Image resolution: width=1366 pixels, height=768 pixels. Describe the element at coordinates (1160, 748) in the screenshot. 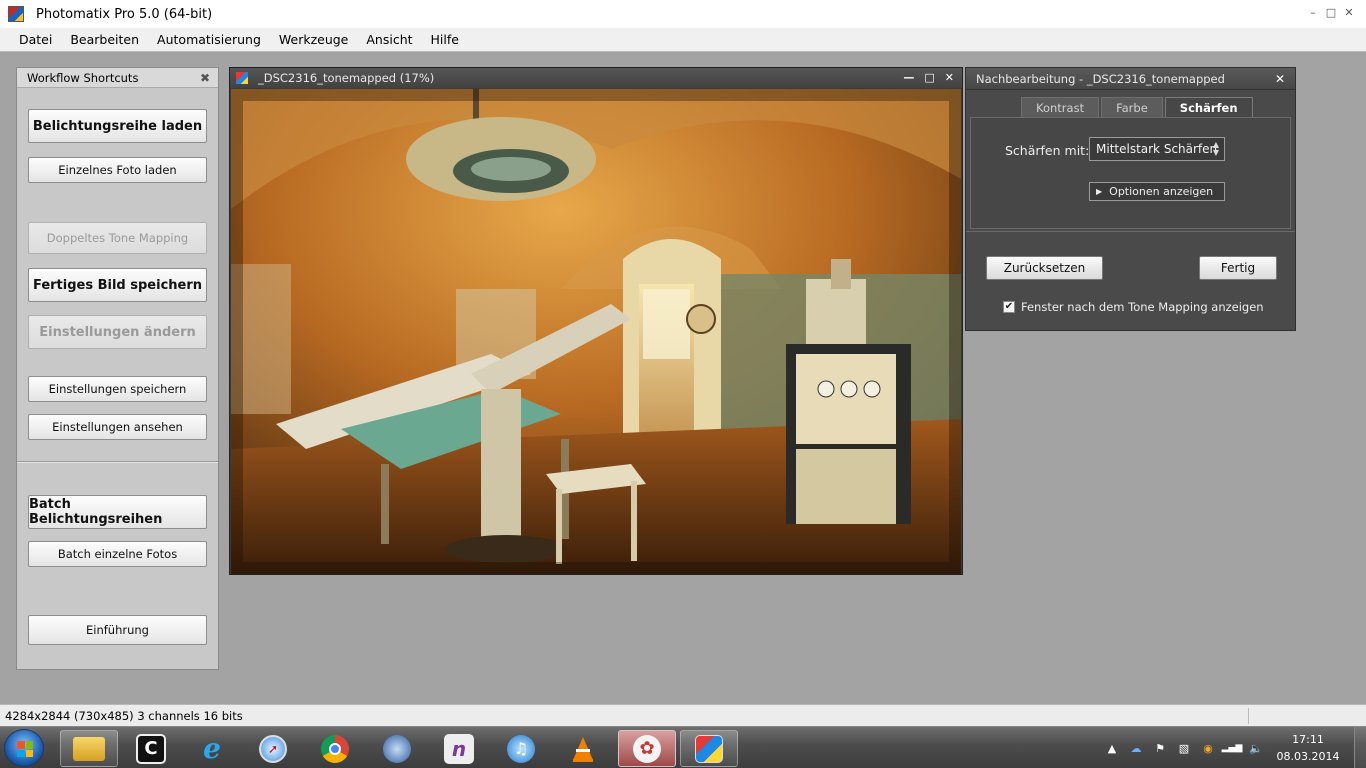

I see `flag-icon: ⚑` at that location.